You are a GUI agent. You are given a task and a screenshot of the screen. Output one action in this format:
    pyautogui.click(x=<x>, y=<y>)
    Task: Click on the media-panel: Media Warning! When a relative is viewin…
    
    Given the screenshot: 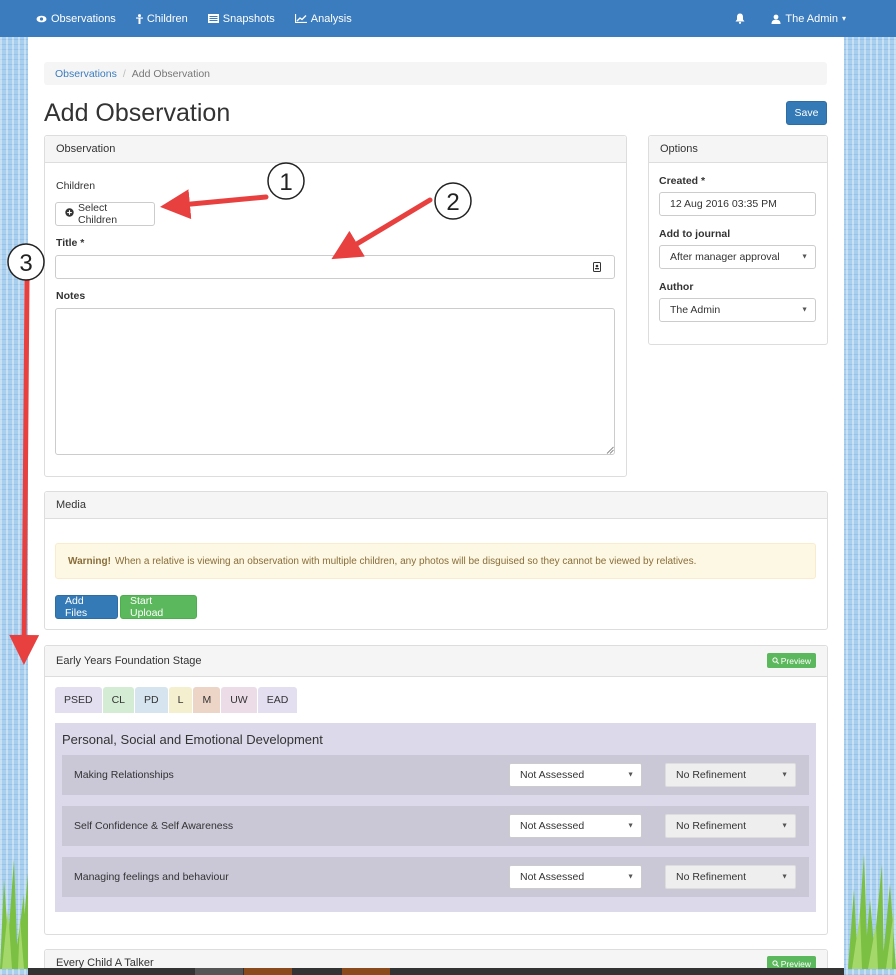 What is the action you would take?
    pyautogui.click(x=436, y=560)
    